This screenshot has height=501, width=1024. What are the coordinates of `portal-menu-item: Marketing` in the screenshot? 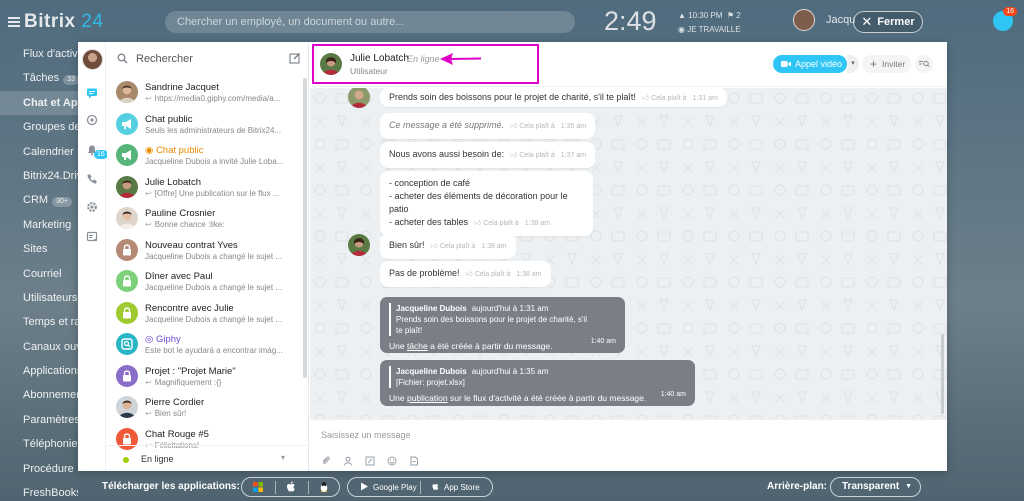 It's located at (39, 225).